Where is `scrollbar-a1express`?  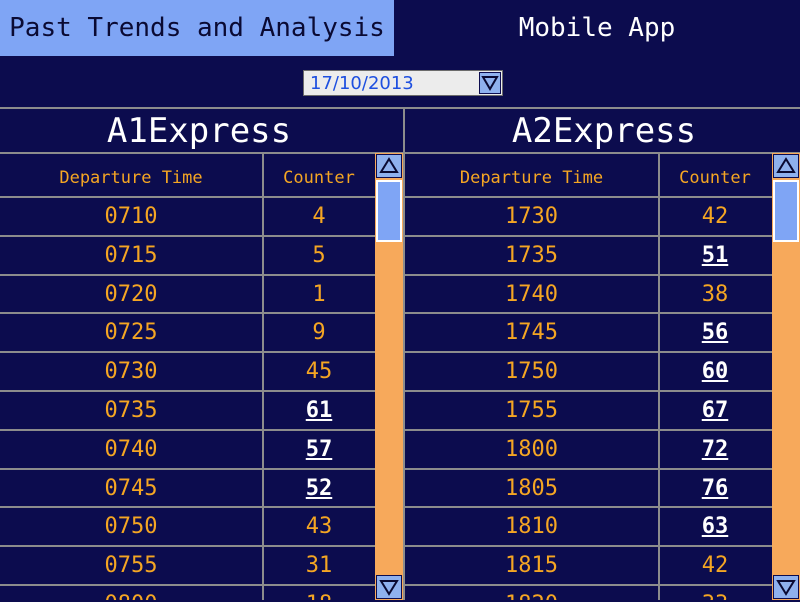
scrollbar-a1express is located at coordinates (389, 376).